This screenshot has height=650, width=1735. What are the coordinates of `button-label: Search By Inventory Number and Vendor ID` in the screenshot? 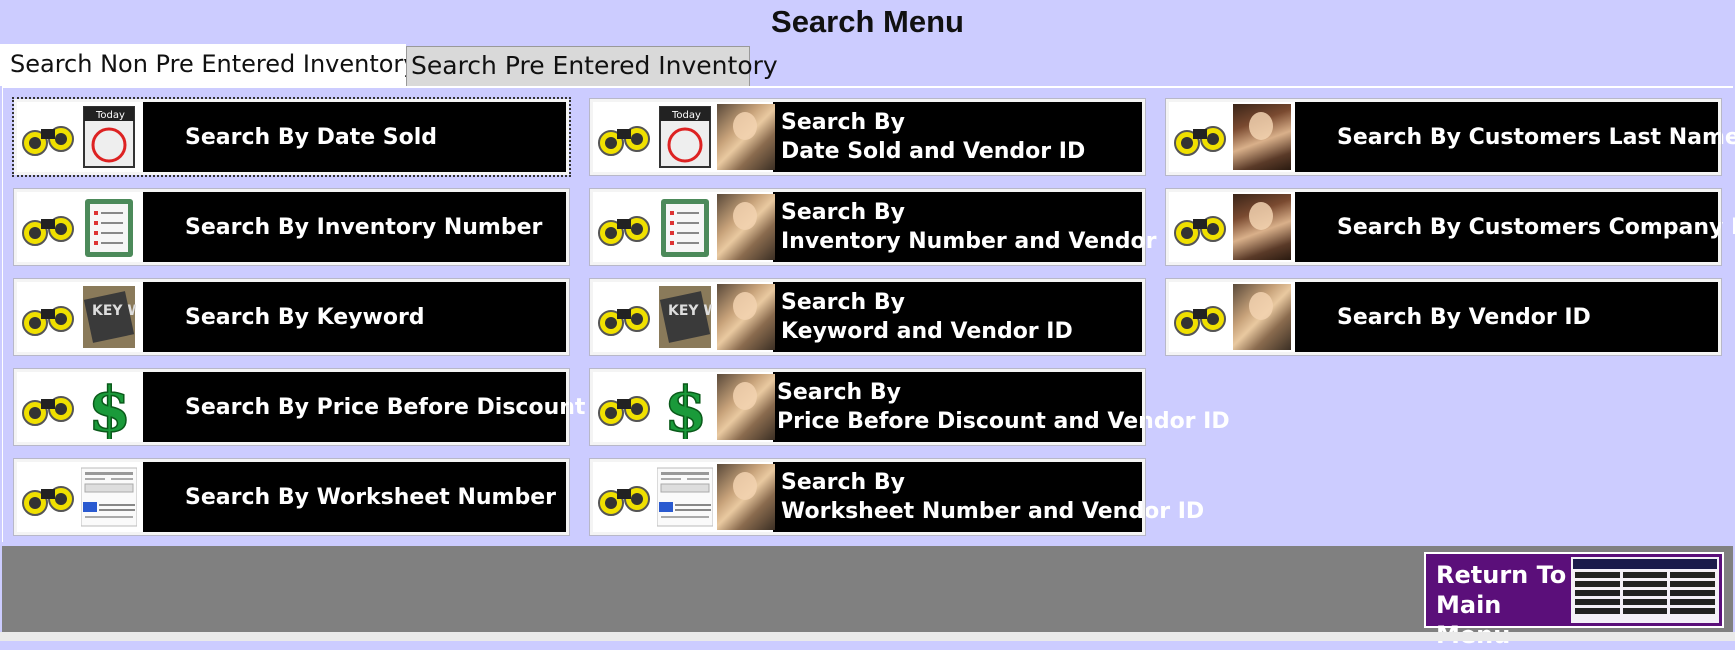 It's located at (986, 227).